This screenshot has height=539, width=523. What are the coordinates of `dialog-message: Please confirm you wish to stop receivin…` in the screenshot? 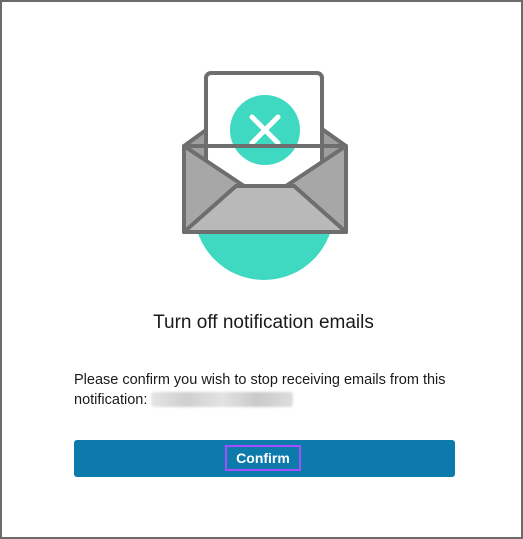 It's located at (269, 390).